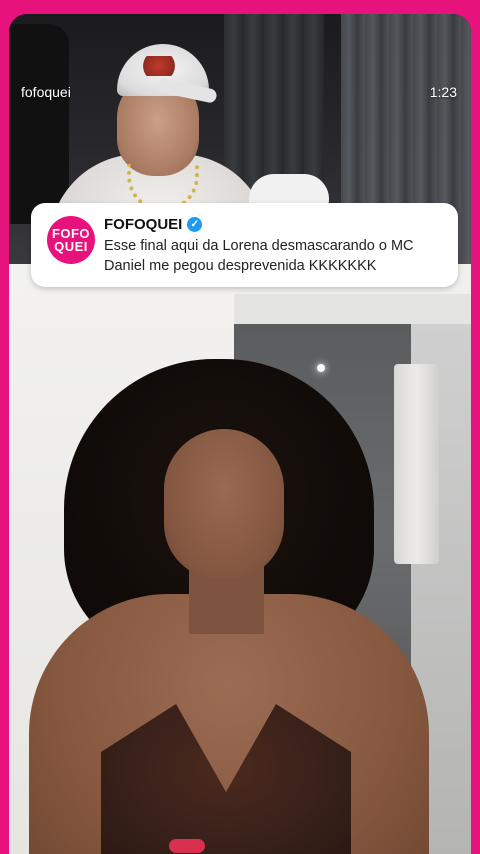 The width and height of the screenshot is (480, 854). What do you see at coordinates (352, 309) in the screenshot?
I see `door-frame` at bounding box center [352, 309].